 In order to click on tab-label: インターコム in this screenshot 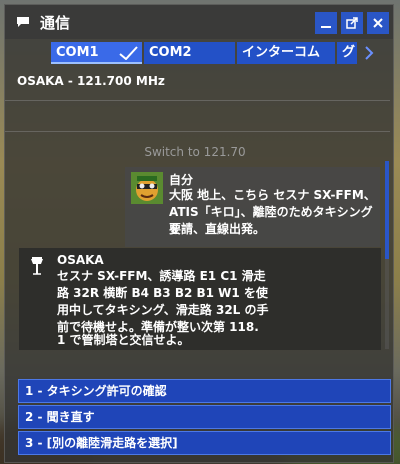, I will do `click(281, 52)`.